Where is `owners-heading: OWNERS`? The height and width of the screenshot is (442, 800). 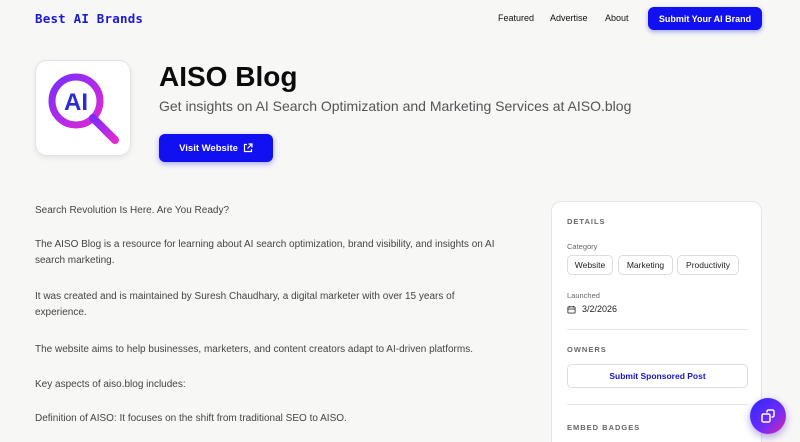
owners-heading: OWNERS is located at coordinates (587, 349).